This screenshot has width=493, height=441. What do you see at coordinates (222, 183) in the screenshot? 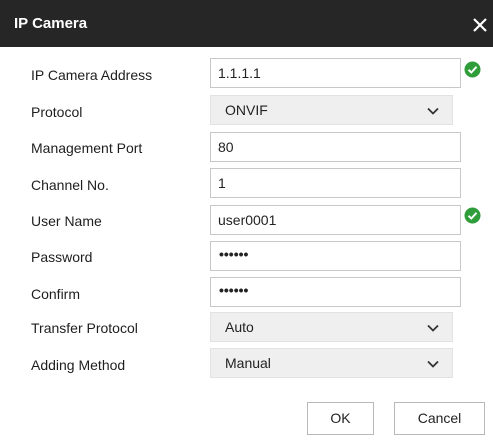
I see `channel-no-value: 1` at bounding box center [222, 183].